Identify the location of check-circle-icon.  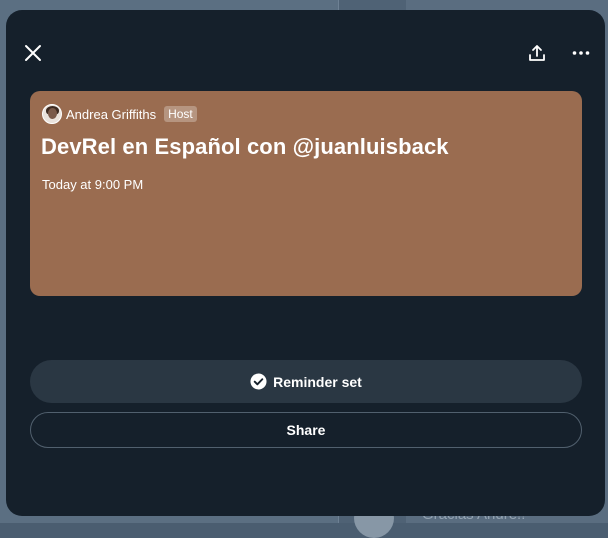
(258, 381).